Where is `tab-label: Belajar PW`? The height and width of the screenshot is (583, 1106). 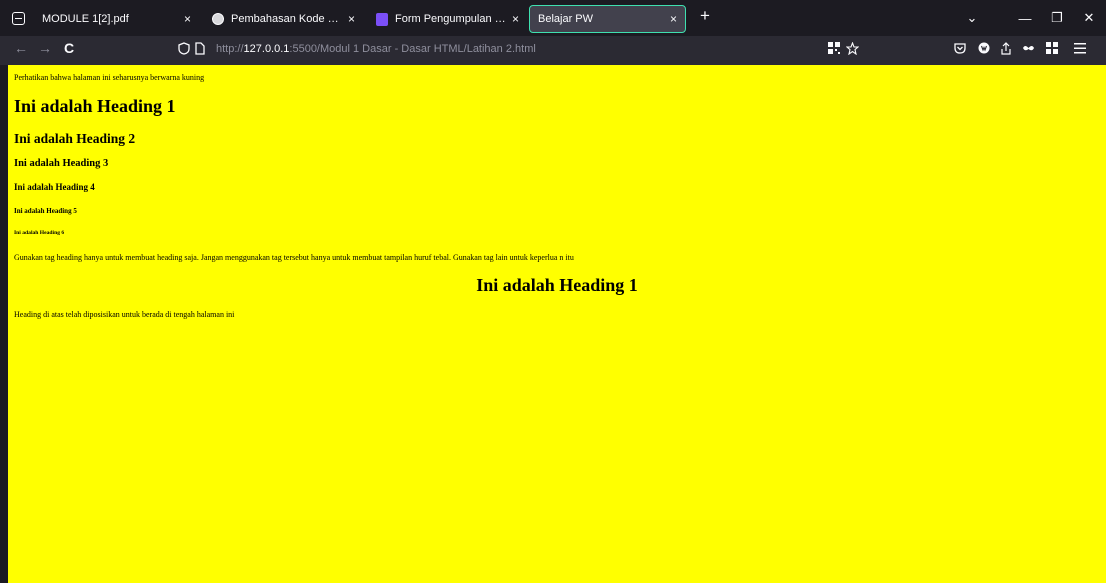
tab-label: Belajar PW is located at coordinates (566, 19).